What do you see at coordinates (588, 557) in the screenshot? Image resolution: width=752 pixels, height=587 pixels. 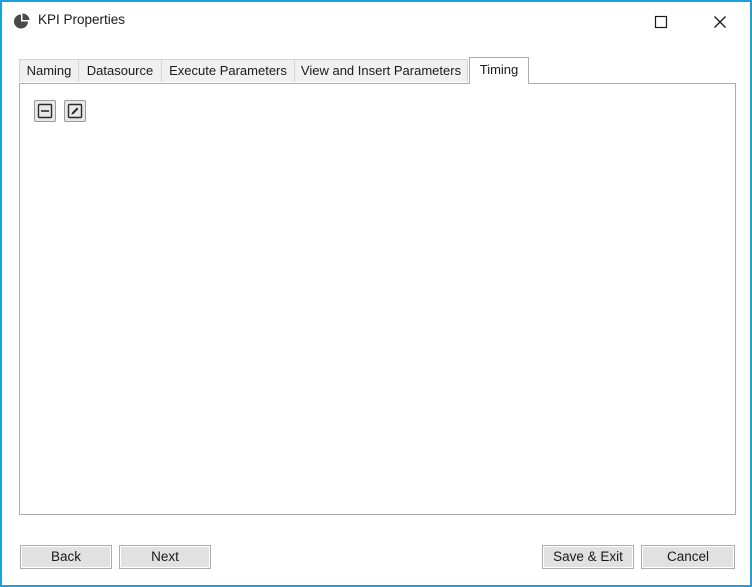 I see `save-and-exit-button: Save & Exit` at bounding box center [588, 557].